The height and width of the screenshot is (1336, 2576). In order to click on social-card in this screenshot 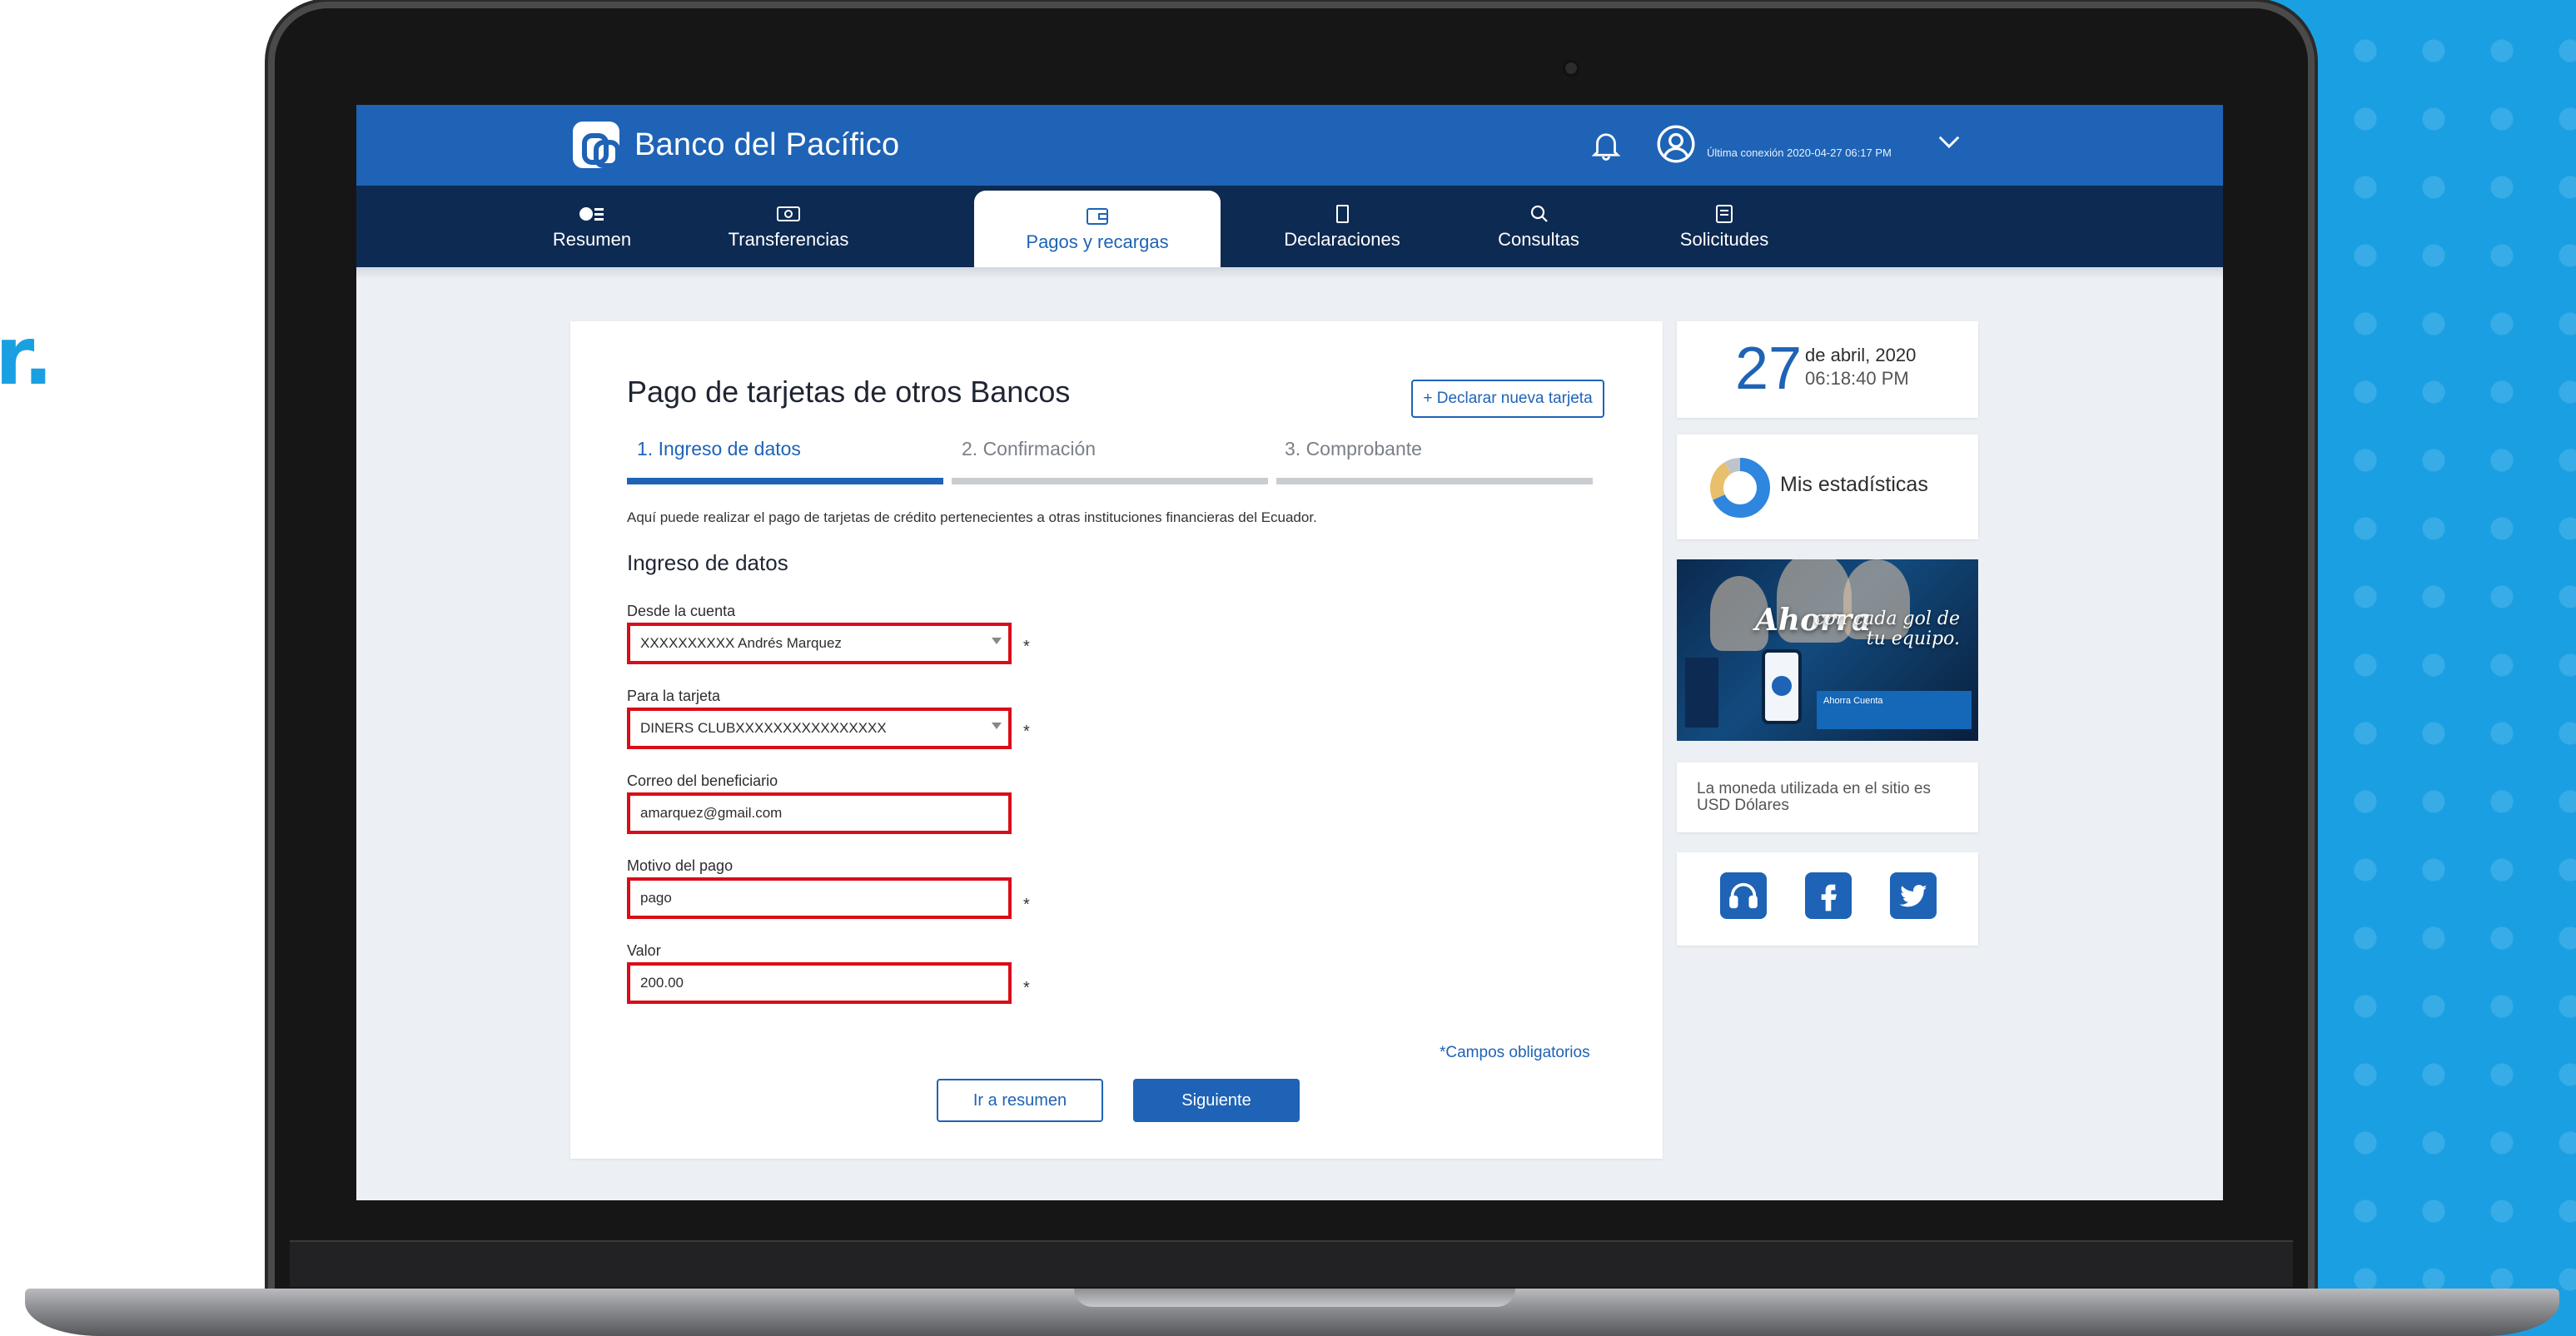, I will do `click(1827, 899)`.